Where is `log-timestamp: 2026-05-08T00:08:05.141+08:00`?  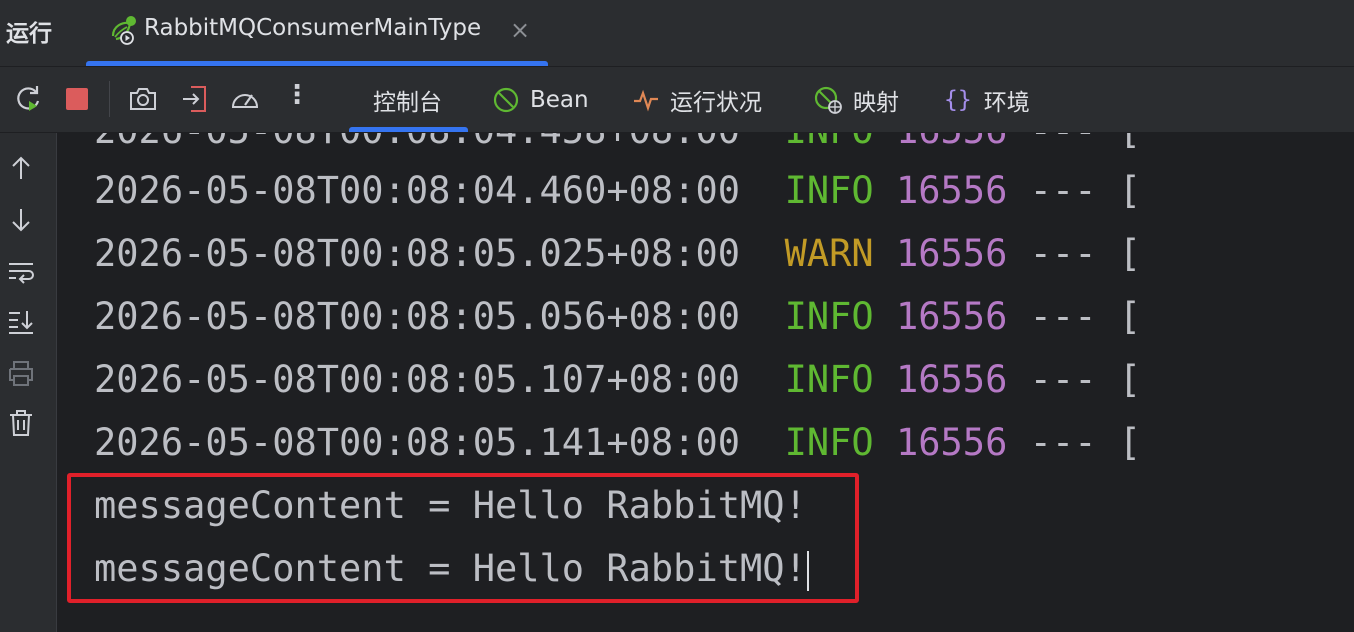
log-timestamp: 2026-05-08T00:08:05.141+08:00 is located at coordinates (417, 442).